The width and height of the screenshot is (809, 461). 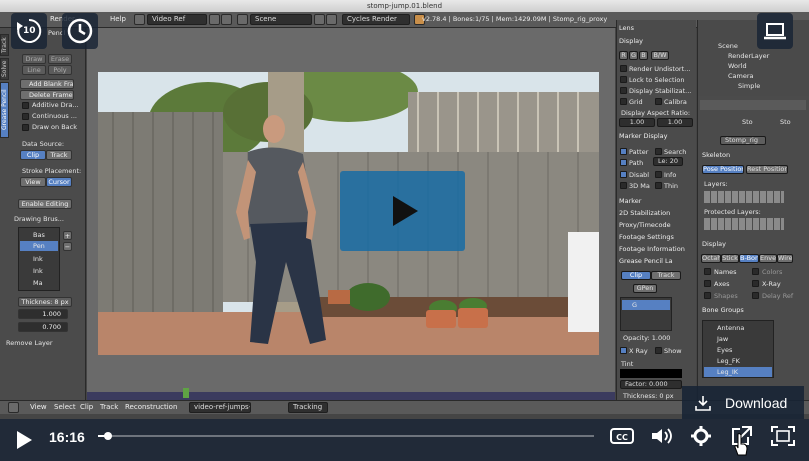 What do you see at coordinates (25, 105) in the screenshot?
I see `additive-draw-checkbox` at bounding box center [25, 105].